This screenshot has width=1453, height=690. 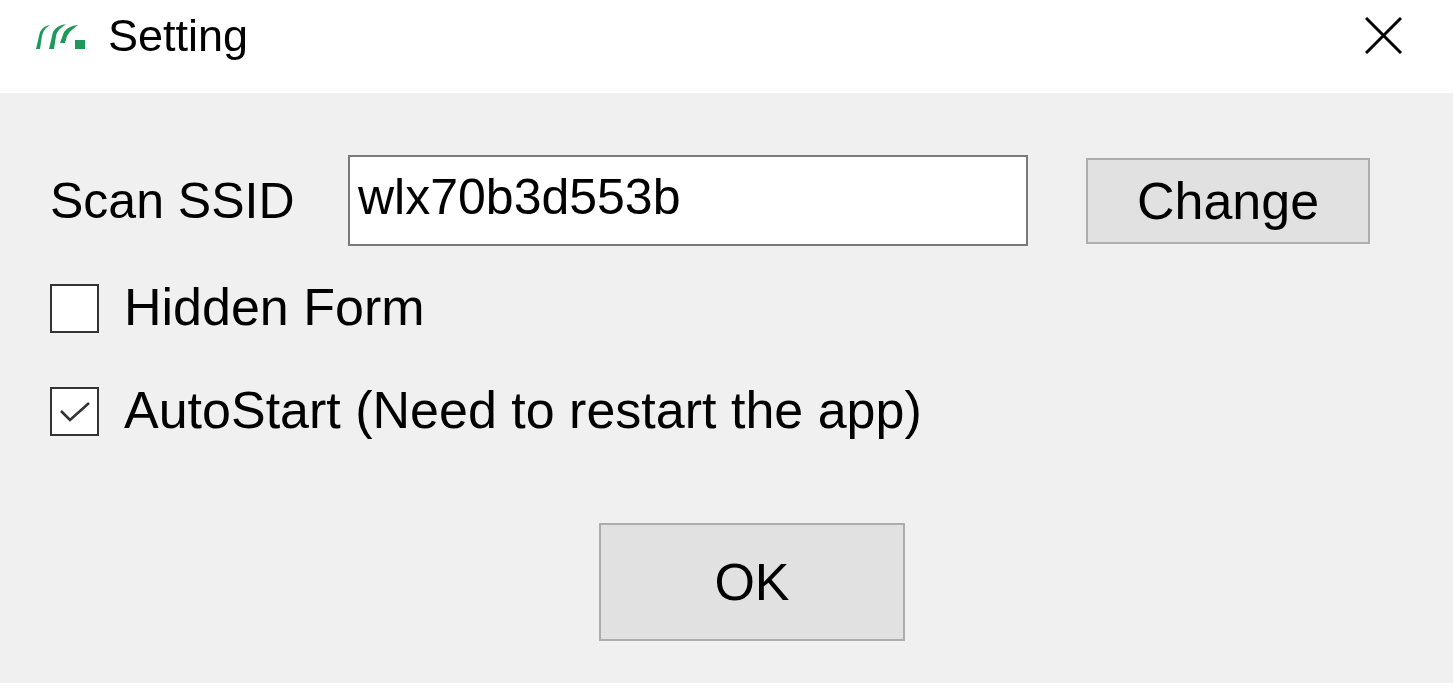 What do you see at coordinates (172, 200) in the screenshot?
I see `field-label: Scan SSID` at bounding box center [172, 200].